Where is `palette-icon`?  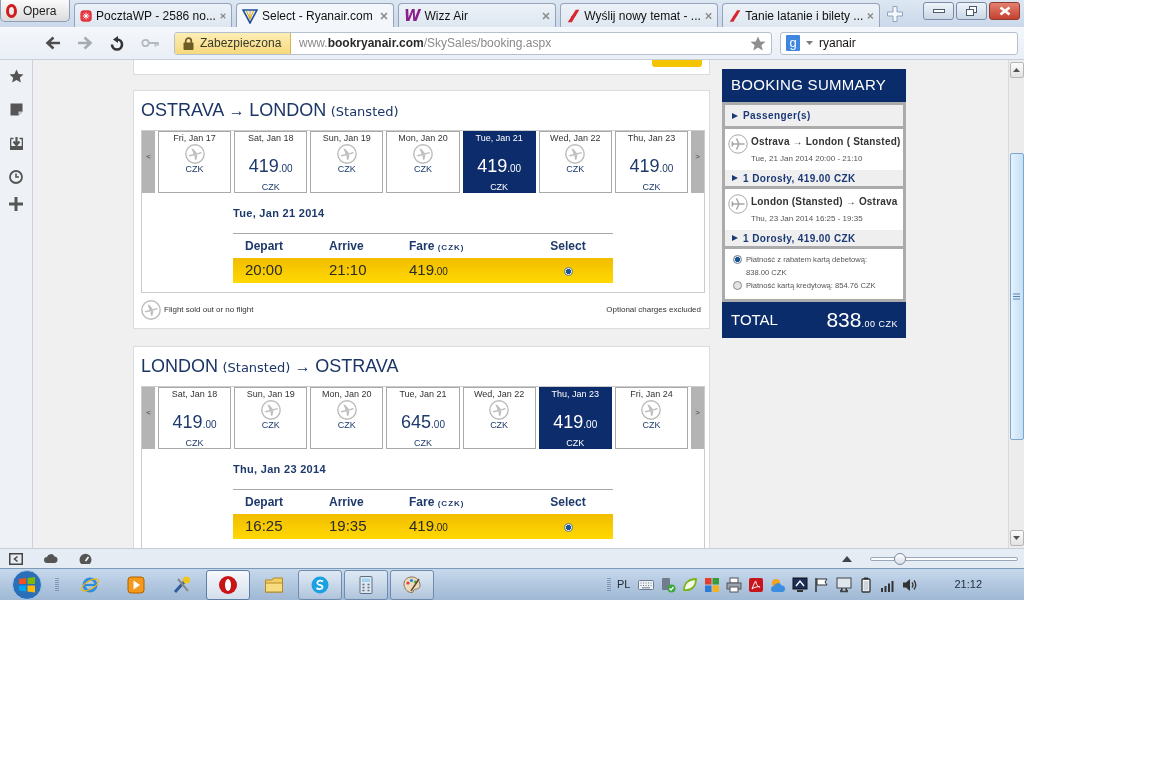 palette-icon is located at coordinates (412, 584).